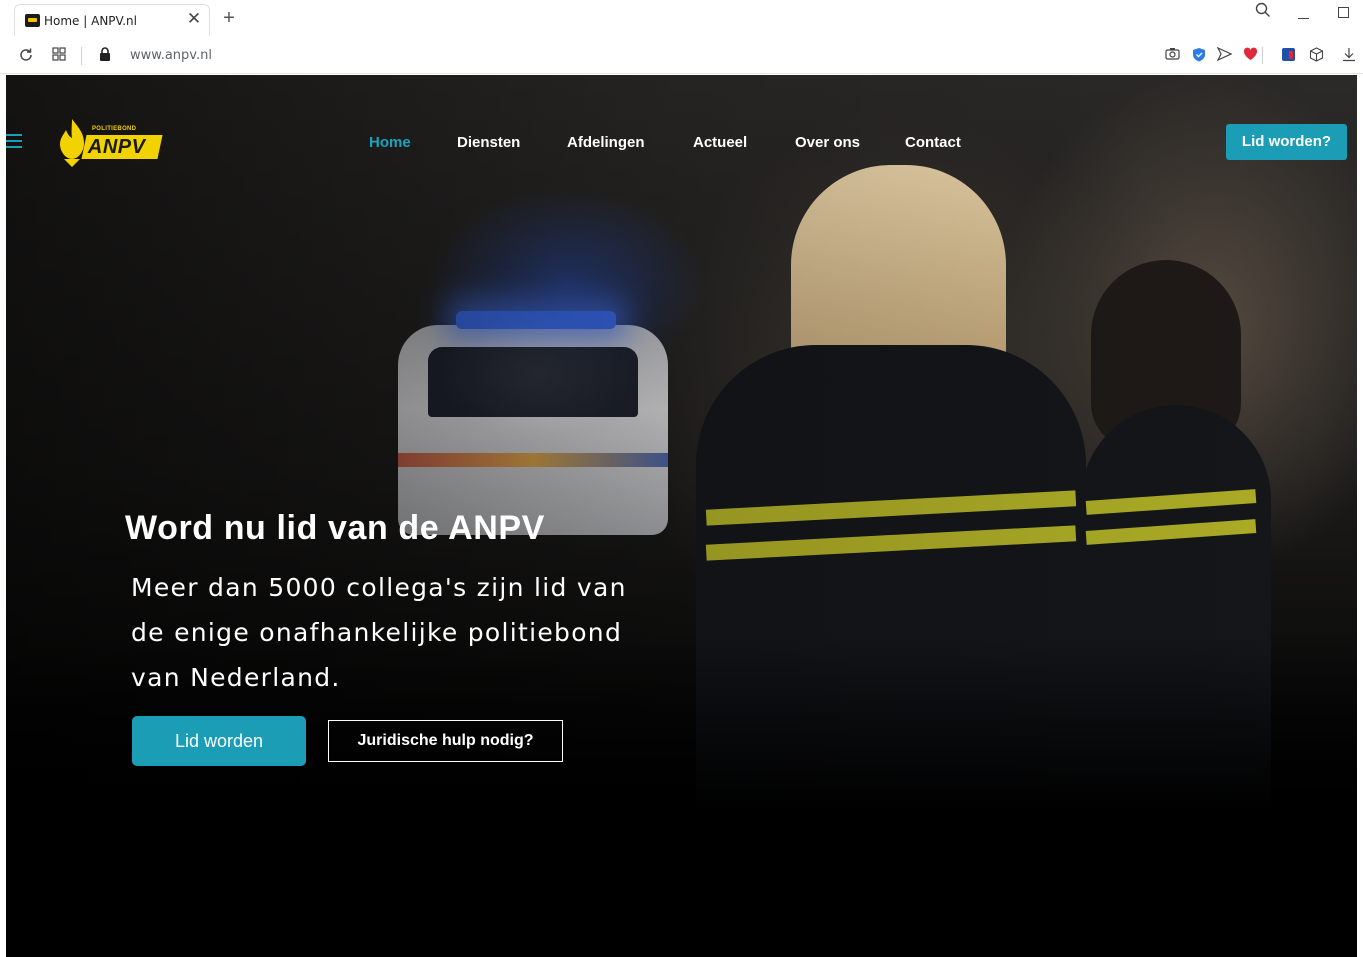 Image resolution: width=1363 pixels, height=957 pixels. What do you see at coordinates (1286, 142) in the screenshot?
I see `join-cta-button: Lid worden?` at bounding box center [1286, 142].